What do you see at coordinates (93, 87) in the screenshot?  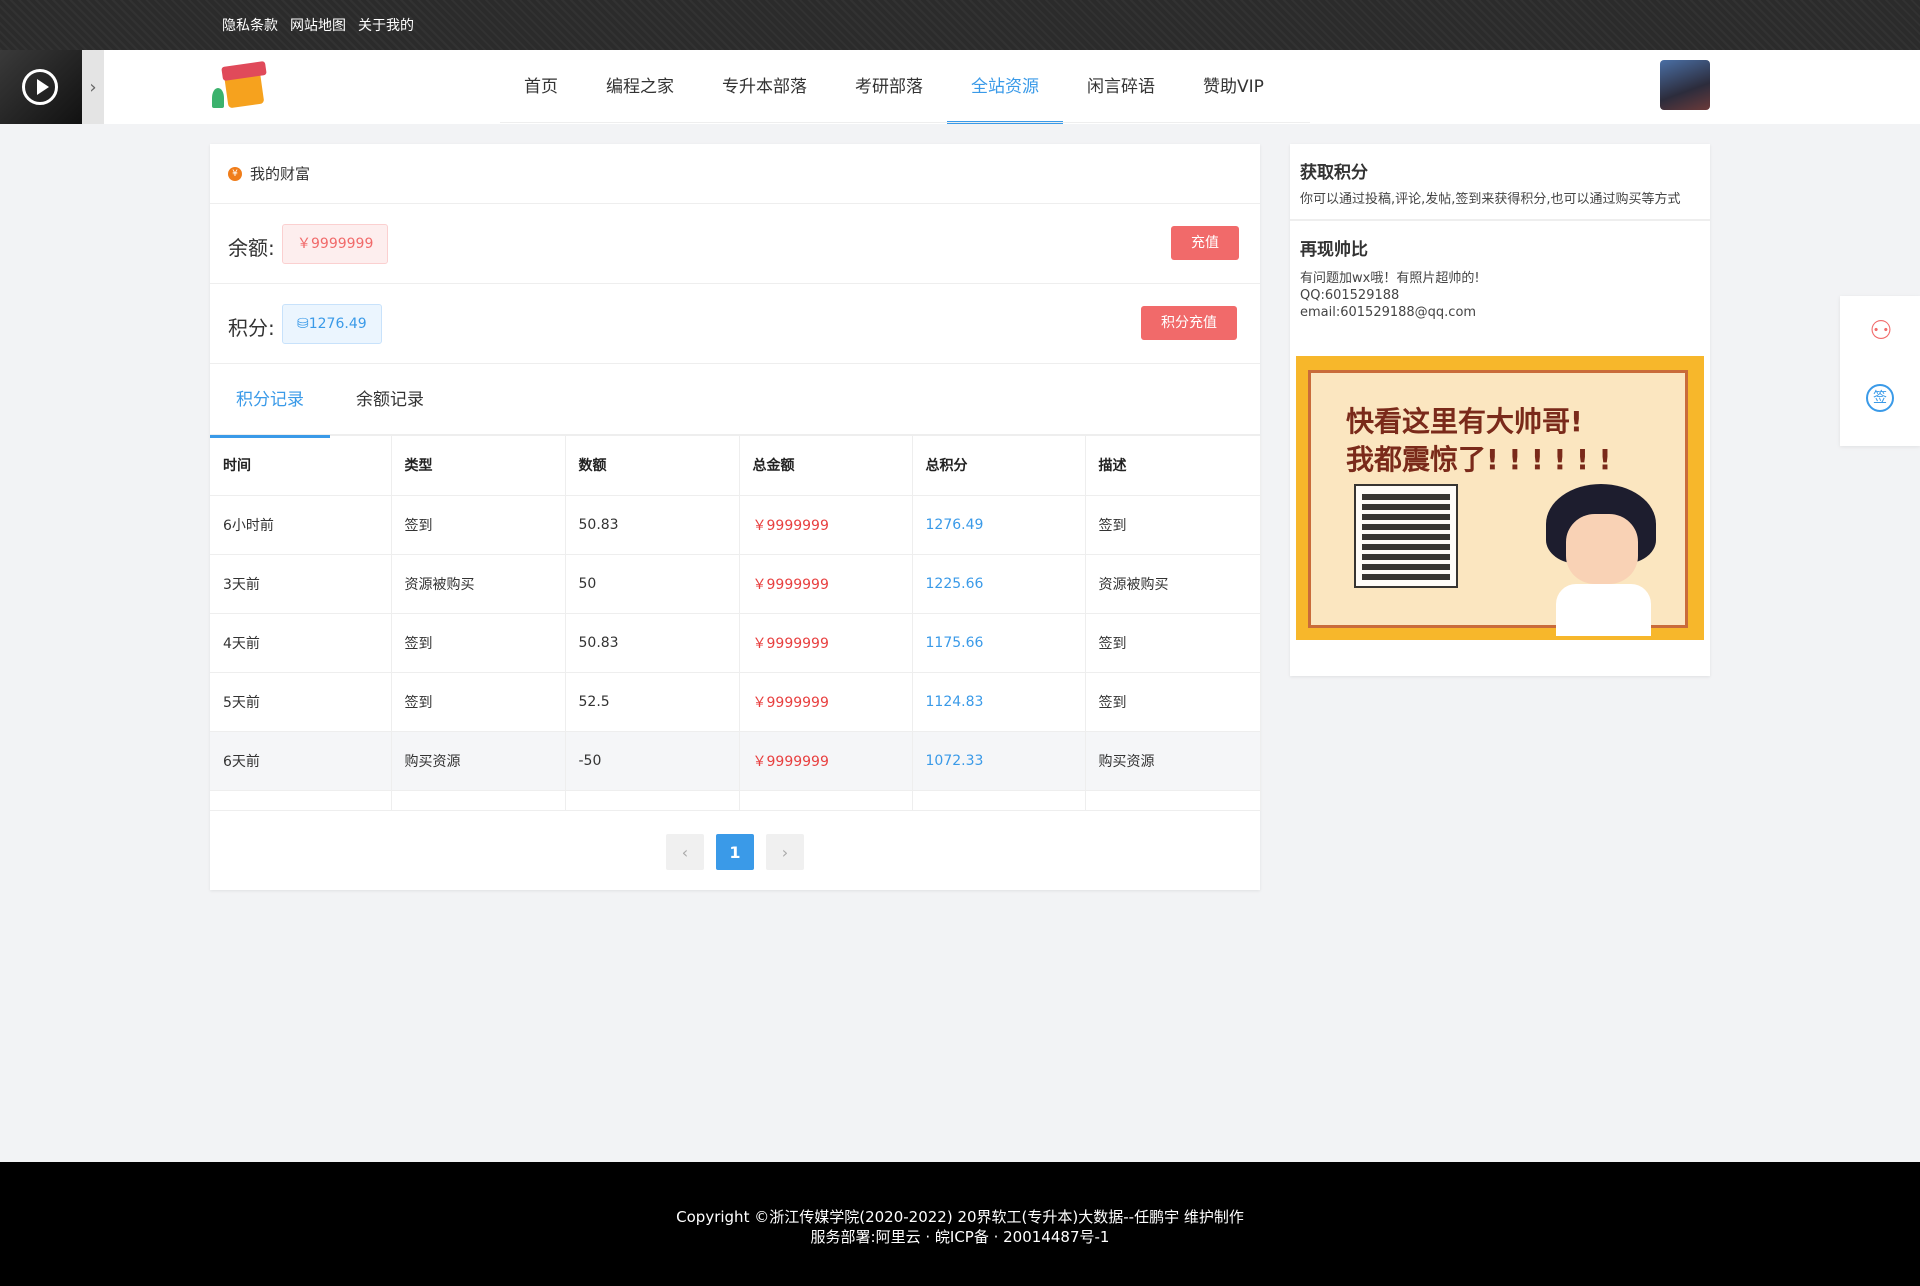 I see `chevron-right-icon: ›` at bounding box center [93, 87].